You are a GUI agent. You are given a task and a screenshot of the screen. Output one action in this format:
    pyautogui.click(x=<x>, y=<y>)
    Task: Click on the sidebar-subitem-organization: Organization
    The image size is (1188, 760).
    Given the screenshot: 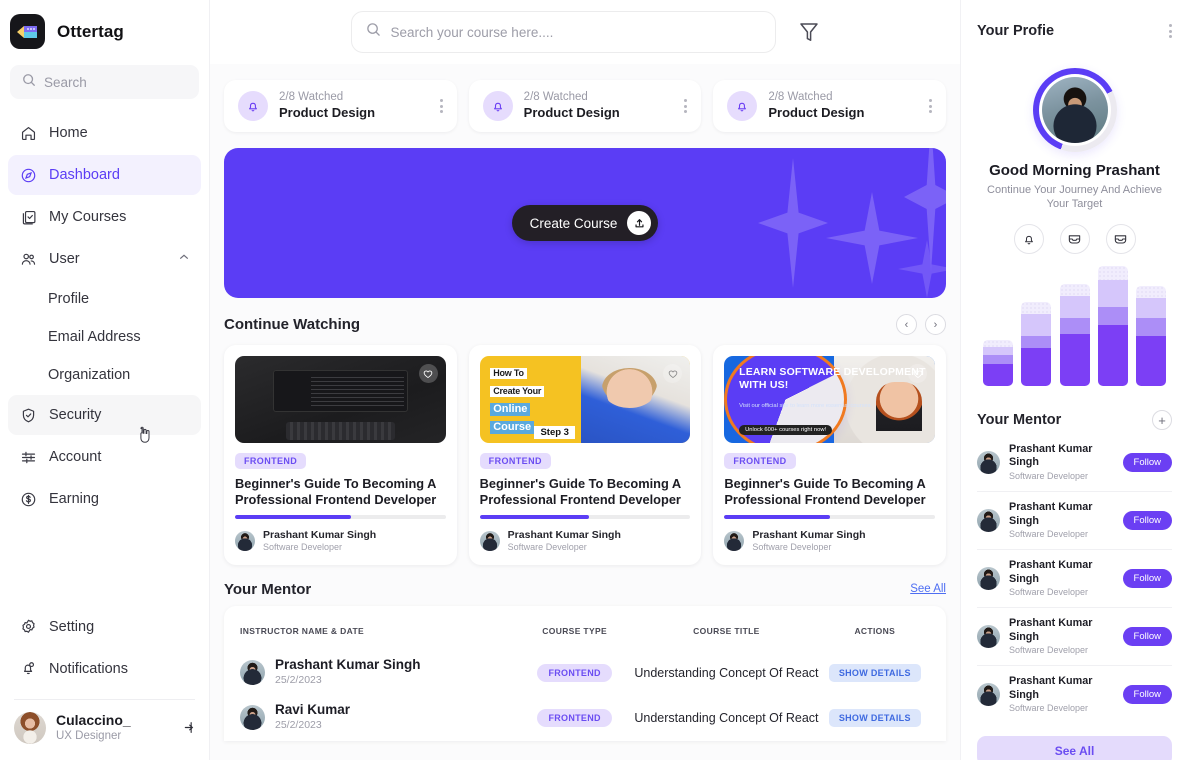 What is the action you would take?
    pyautogui.click(x=104, y=375)
    